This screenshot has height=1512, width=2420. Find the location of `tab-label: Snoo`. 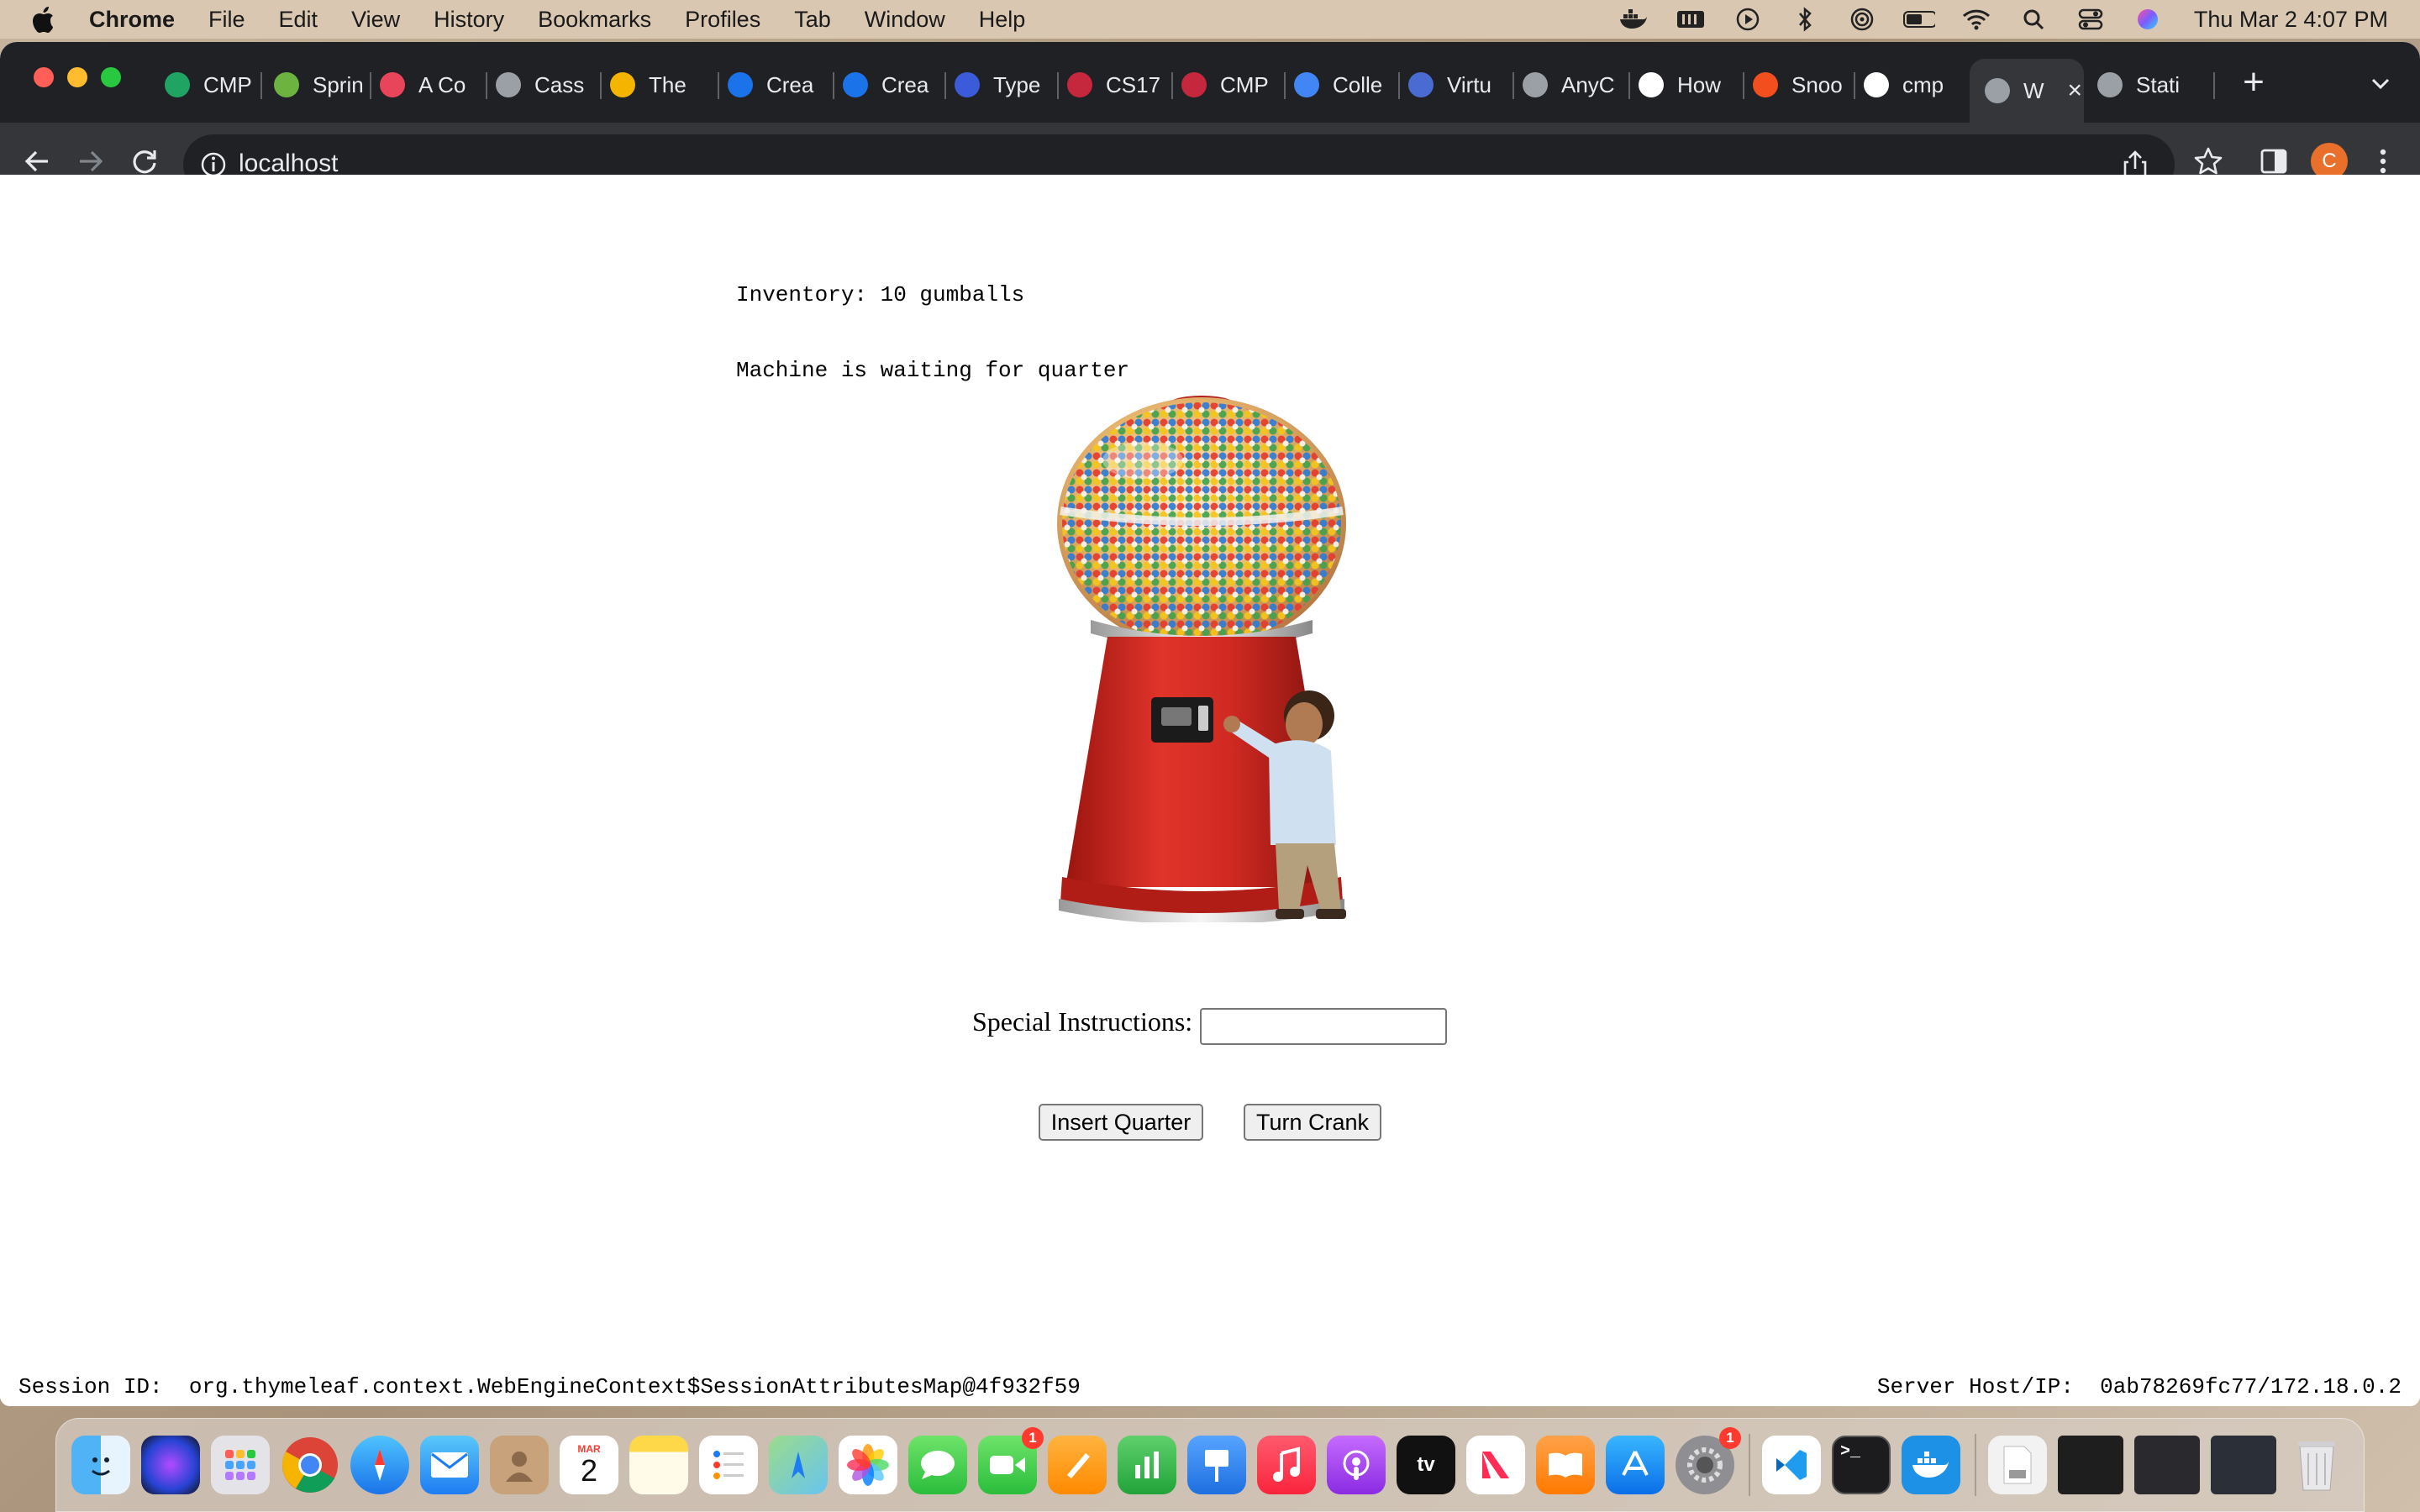

tab-label: Snoo is located at coordinates (1817, 84).